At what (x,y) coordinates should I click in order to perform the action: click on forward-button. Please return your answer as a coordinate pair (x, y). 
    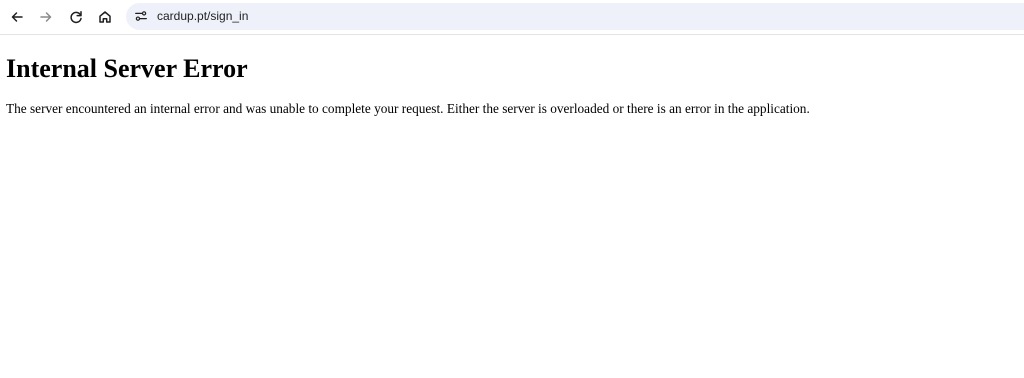
    Looking at the image, I should click on (46, 17).